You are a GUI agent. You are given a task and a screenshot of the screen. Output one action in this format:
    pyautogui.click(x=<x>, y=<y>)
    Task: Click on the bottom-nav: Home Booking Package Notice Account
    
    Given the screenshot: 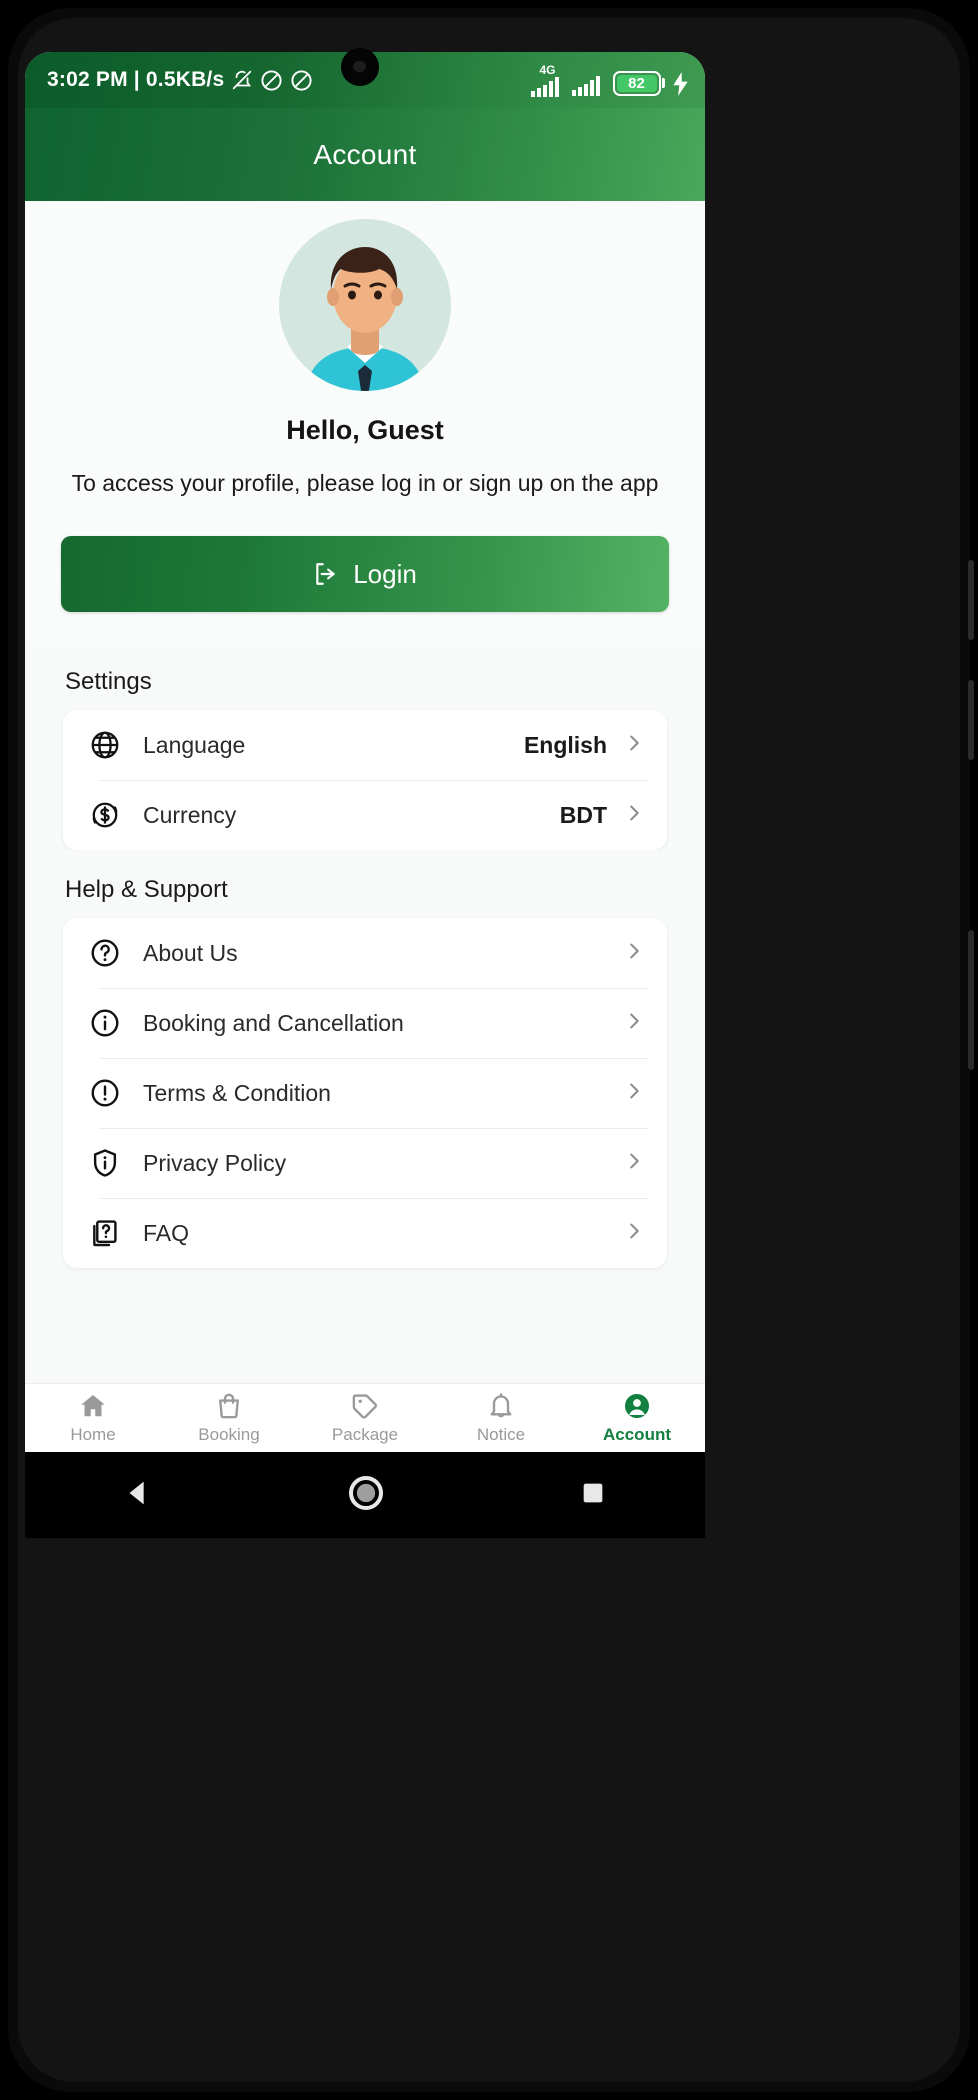 What is the action you would take?
    pyautogui.click(x=365, y=1417)
    